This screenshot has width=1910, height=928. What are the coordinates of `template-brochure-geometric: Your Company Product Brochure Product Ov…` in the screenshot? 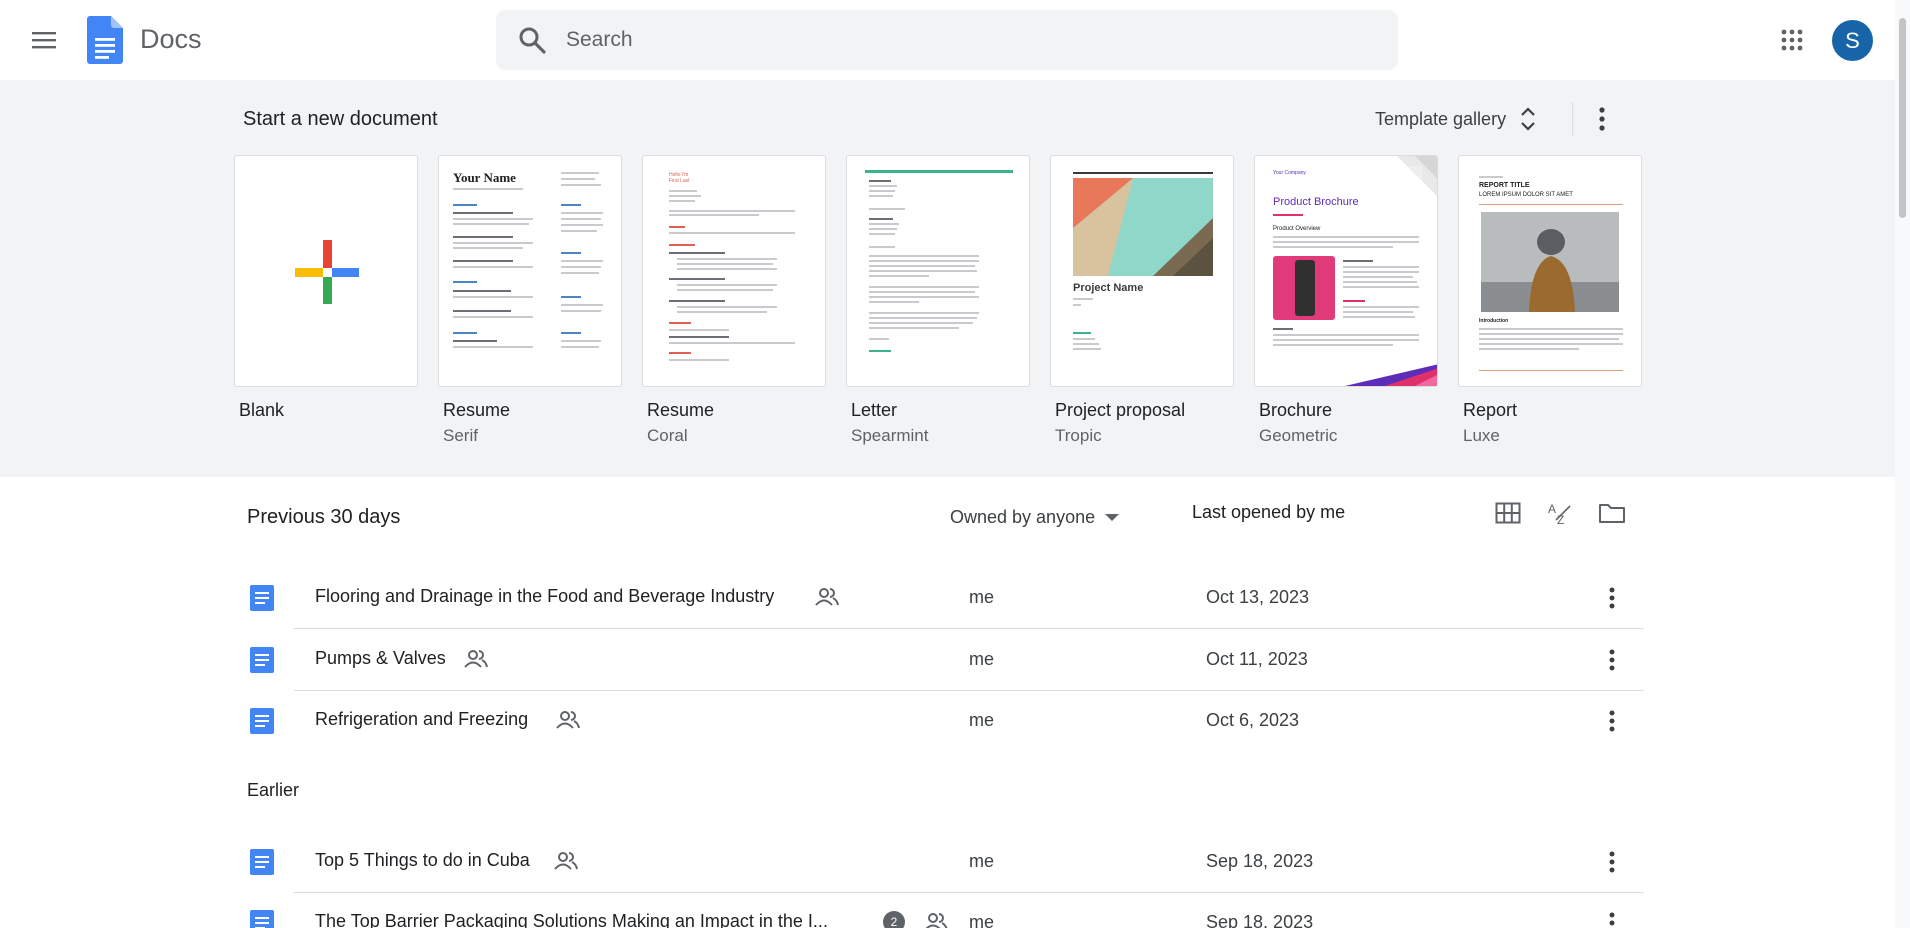 It's located at (1346, 300).